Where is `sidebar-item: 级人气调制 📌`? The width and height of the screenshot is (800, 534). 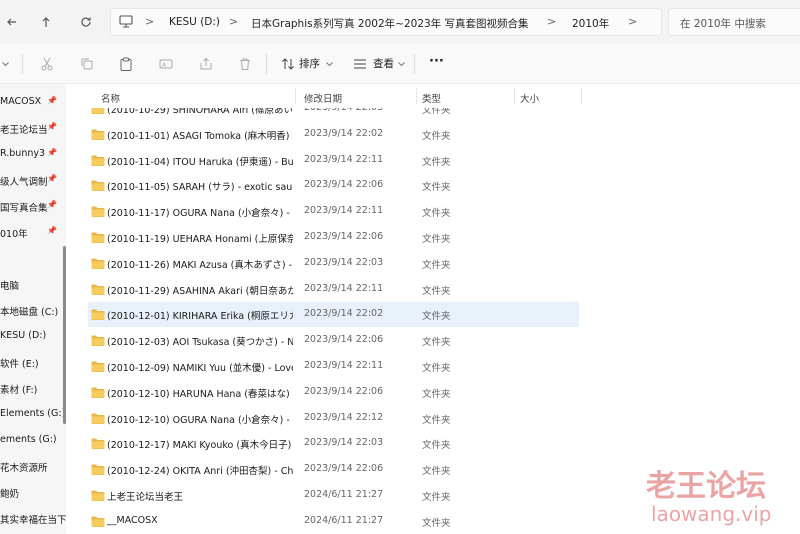
sidebar-item: 级人气调制 📌 is located at coordinates (33, 181).